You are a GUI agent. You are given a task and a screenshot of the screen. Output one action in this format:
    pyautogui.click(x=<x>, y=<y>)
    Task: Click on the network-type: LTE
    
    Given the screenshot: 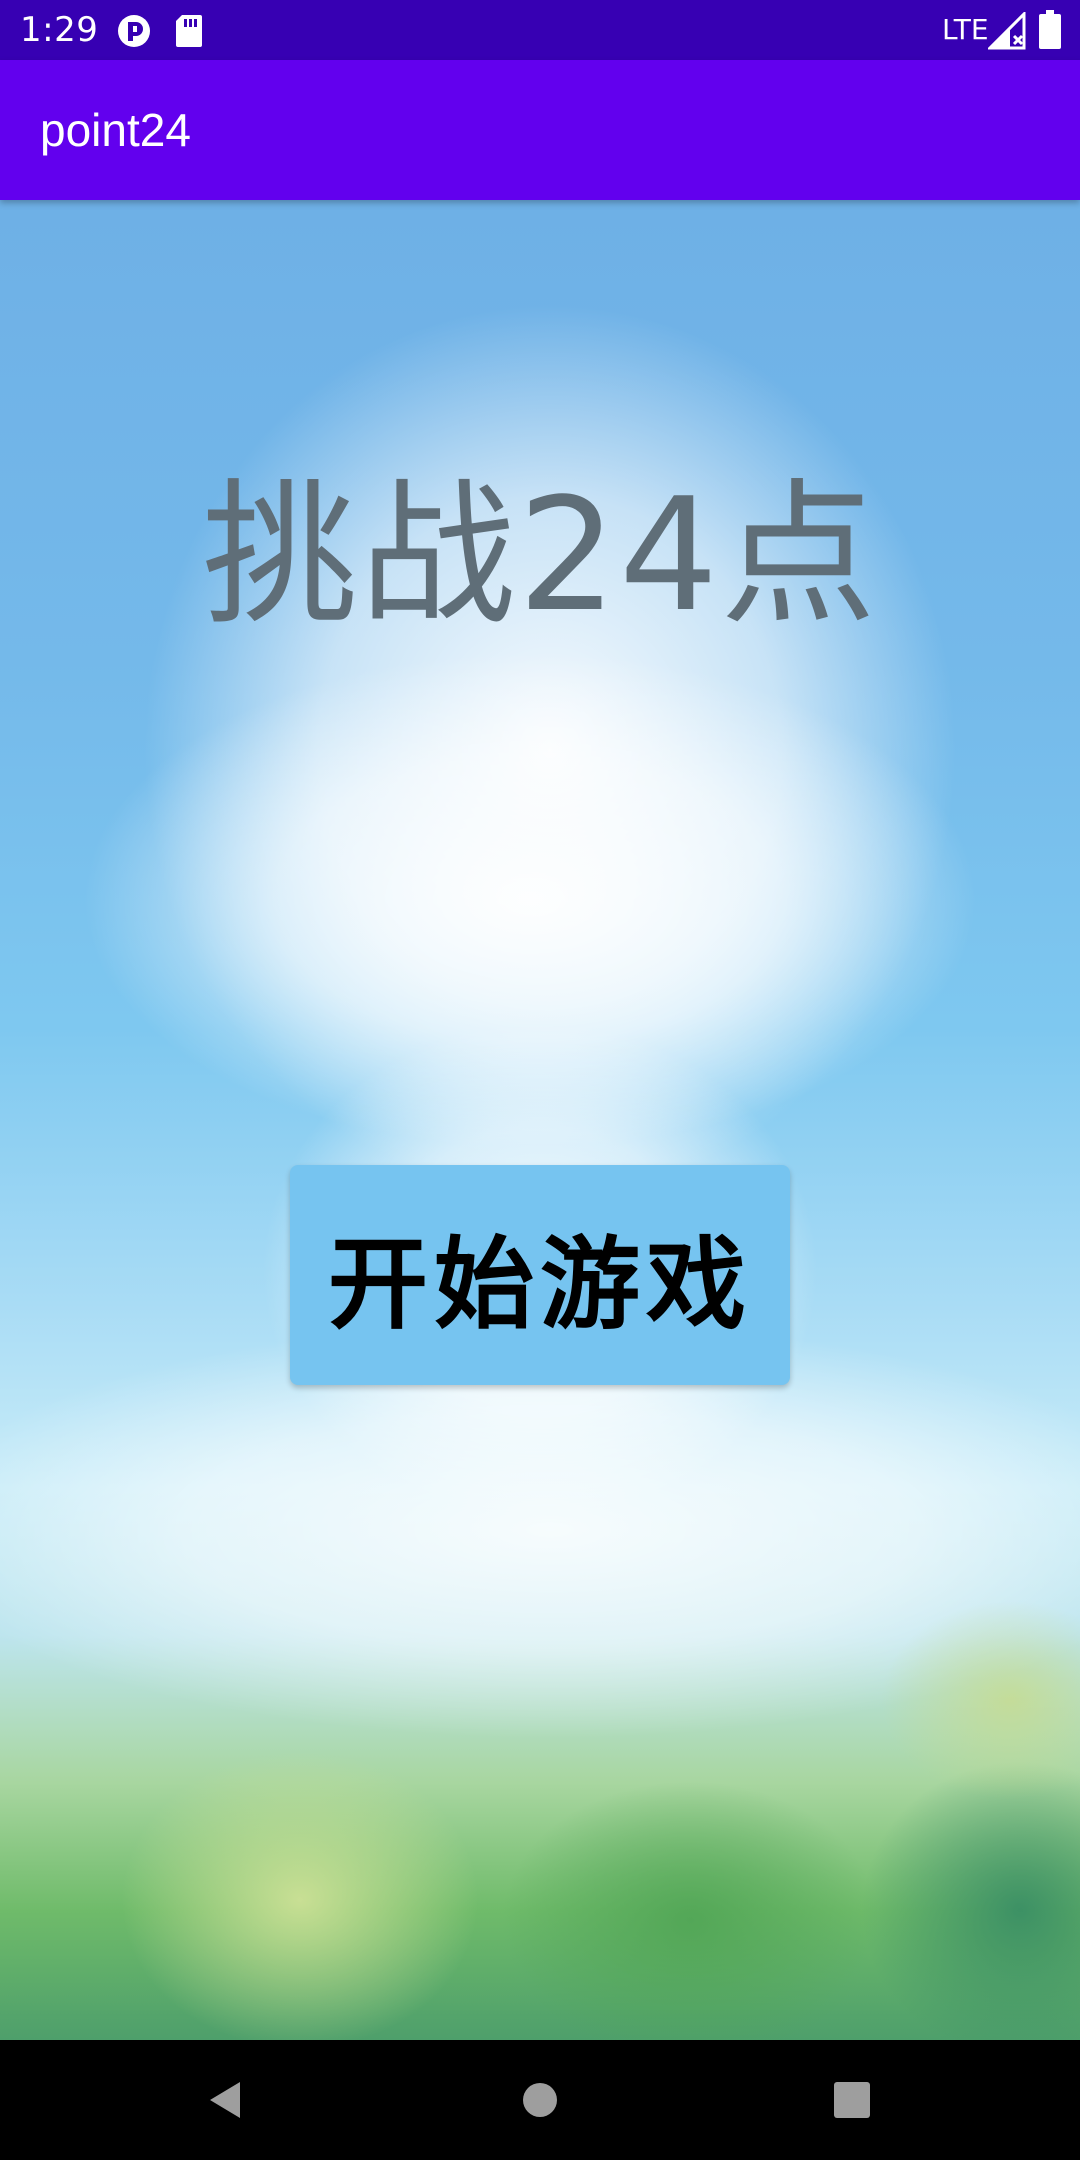 What is the action you would take?
    pyautogui.click(x=965, y=29)
    